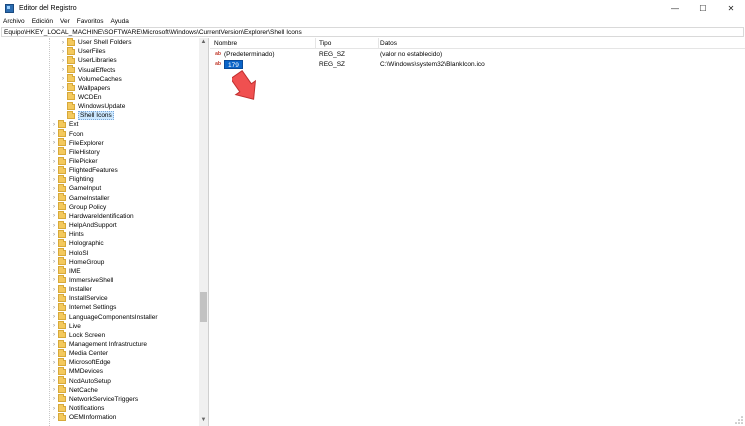 The height and width of the screenshot is (426, 745). I want to click on tree-item-label: Hints, so click(76, 235).